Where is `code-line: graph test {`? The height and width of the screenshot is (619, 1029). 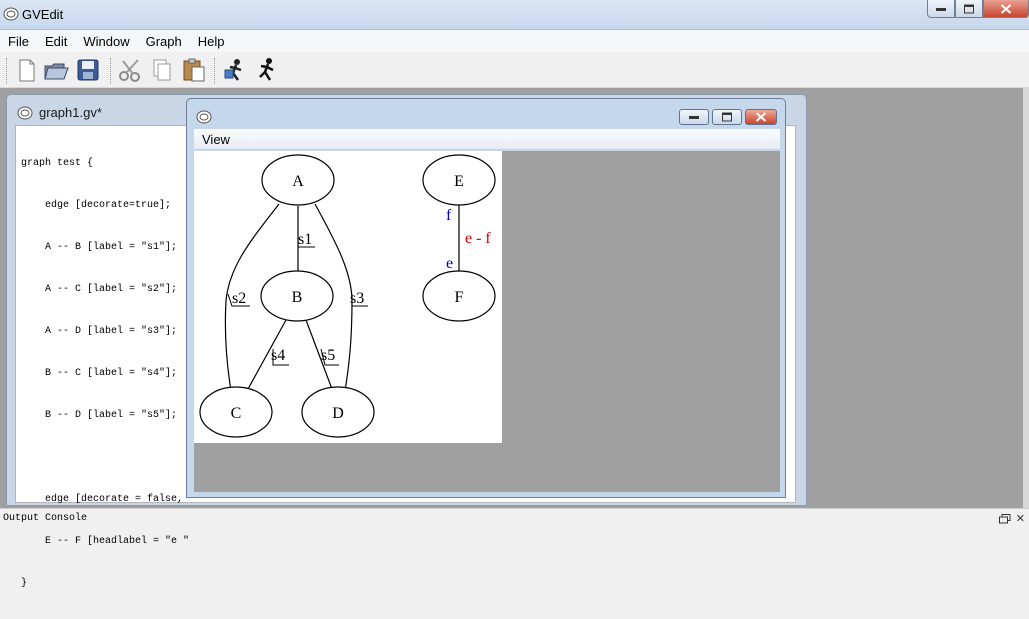 code-line: graph test { is located at coordinates (57, 163).